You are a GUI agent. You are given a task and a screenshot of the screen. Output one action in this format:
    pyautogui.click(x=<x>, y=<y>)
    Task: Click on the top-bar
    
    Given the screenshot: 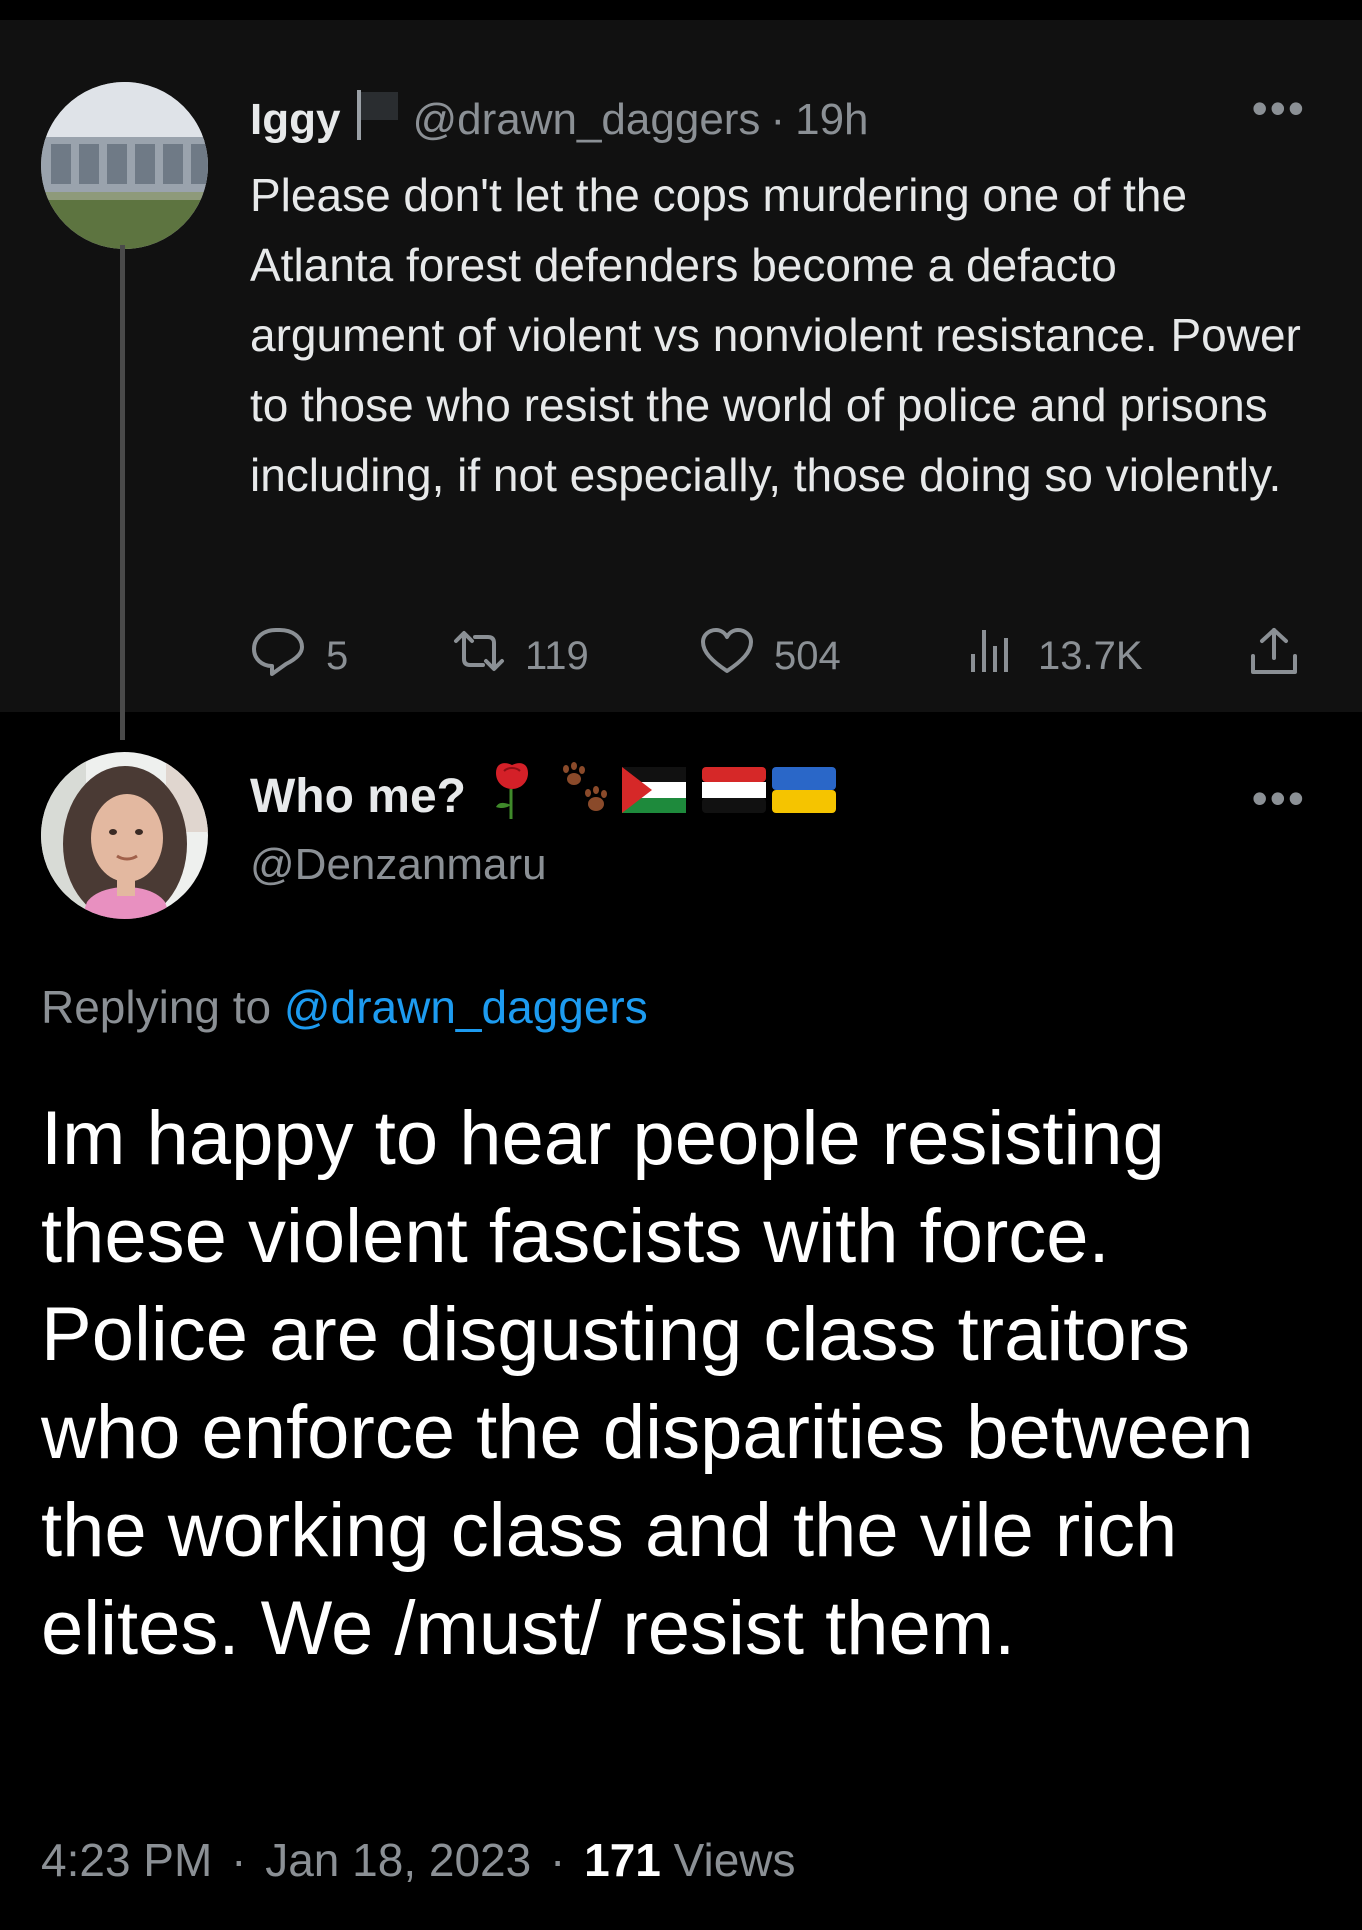 What is the action you would take?
    pyautogui.click(x=681, y=10)
    